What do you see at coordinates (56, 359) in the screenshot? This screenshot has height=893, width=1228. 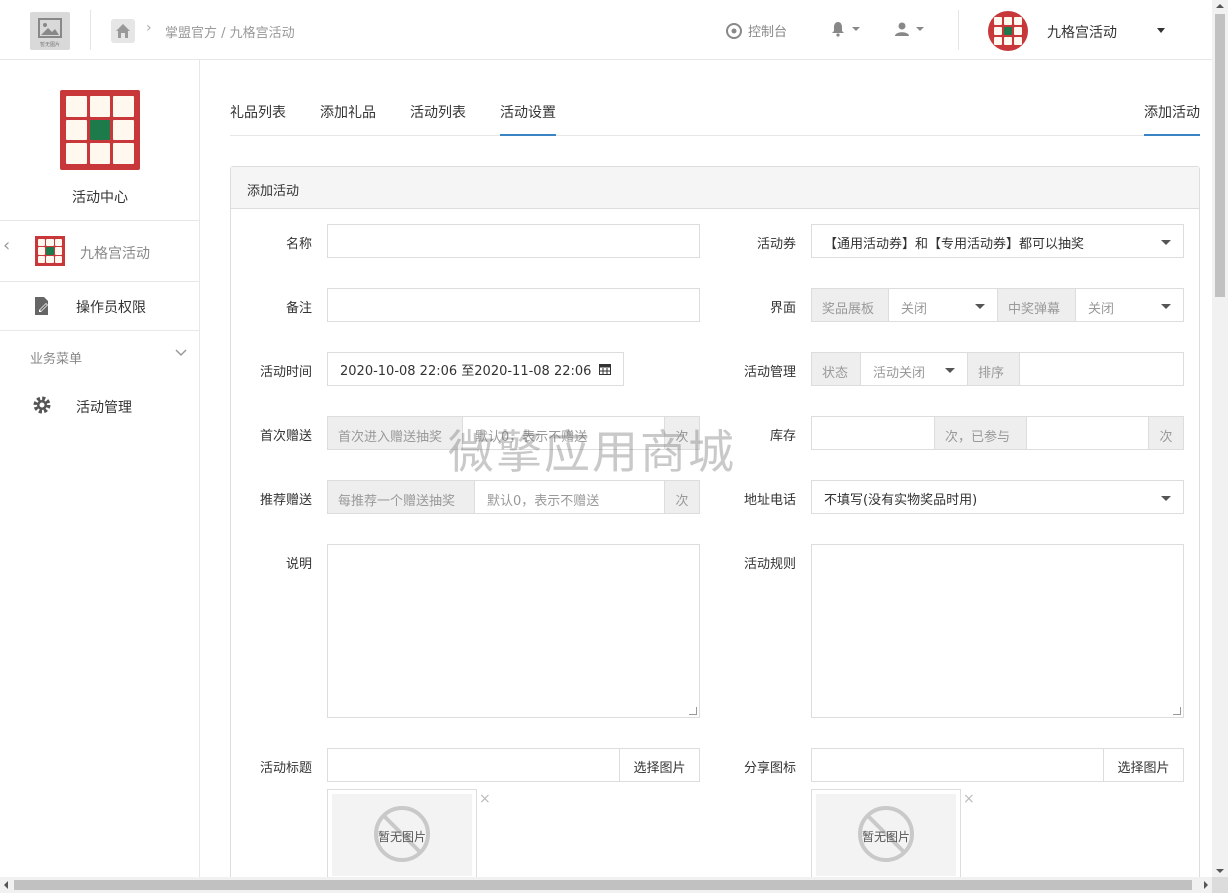 I see `sidebar-section-title: 业务菜单` at bounding box center [56, 359].